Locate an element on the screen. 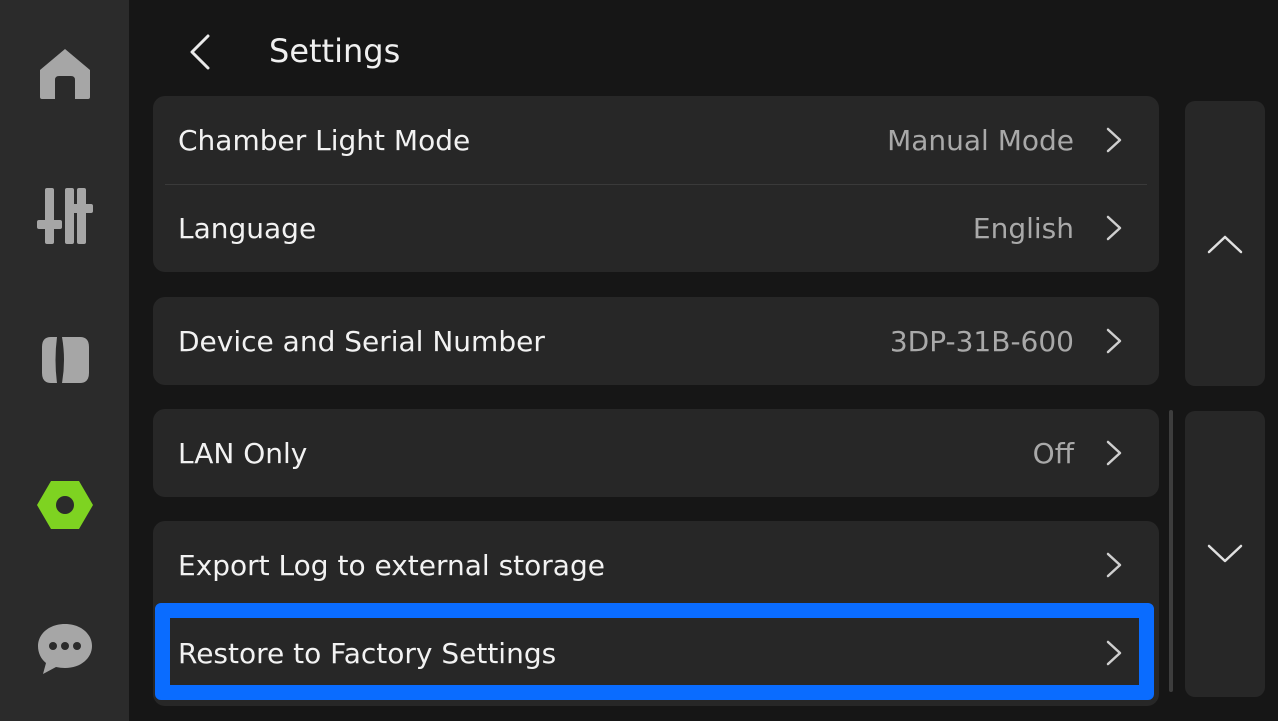  nav-item-messages is located at coordinates (65, 649).